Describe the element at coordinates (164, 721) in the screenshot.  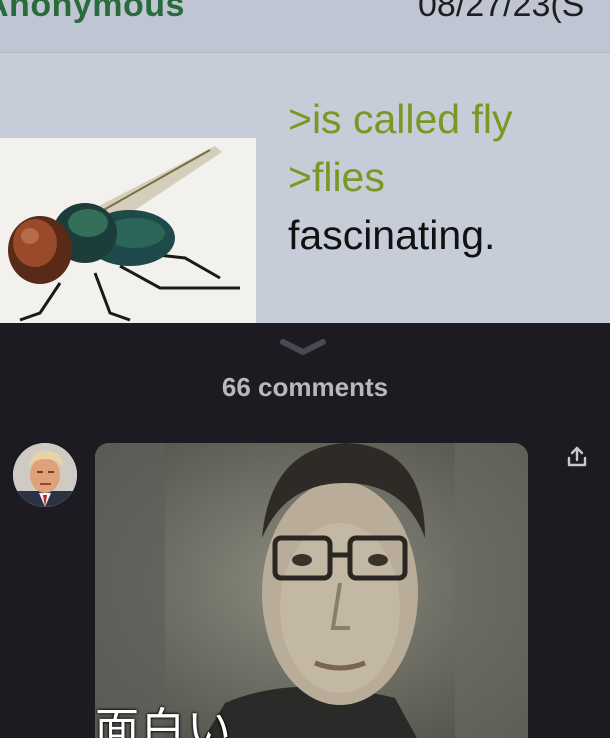
I see `image-caption: 面白い` at that location.